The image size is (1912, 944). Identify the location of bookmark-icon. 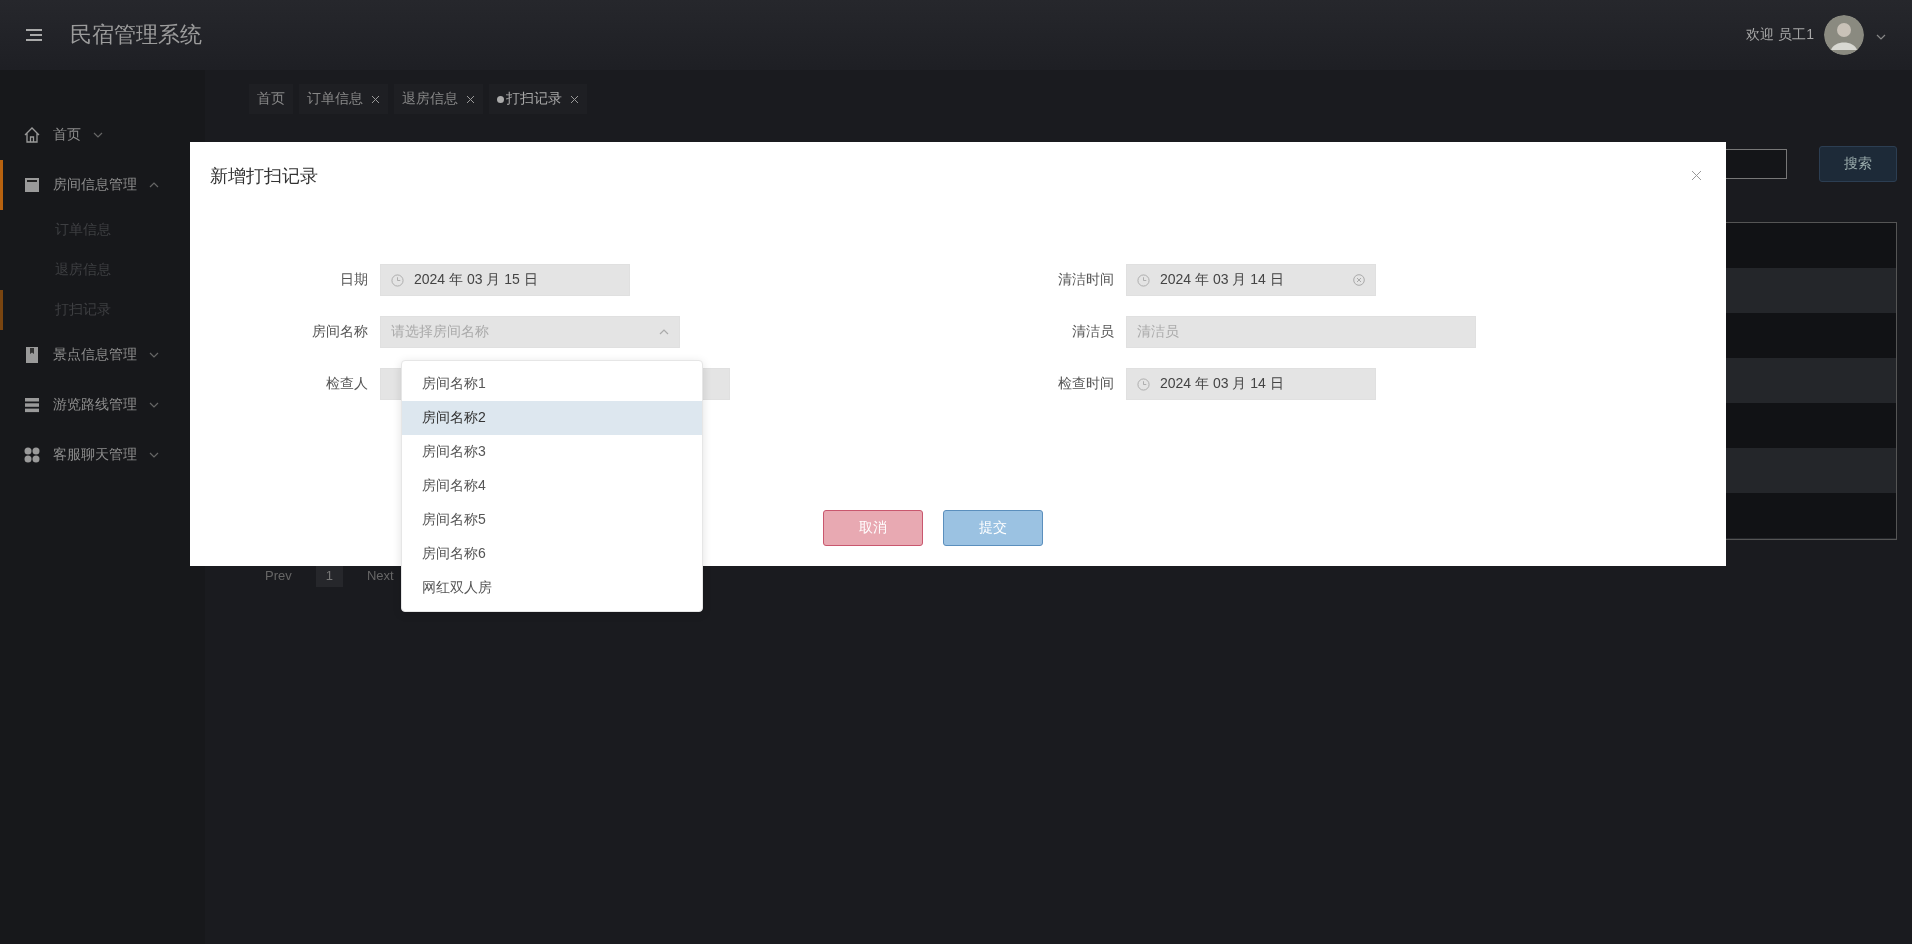
(32, 355).